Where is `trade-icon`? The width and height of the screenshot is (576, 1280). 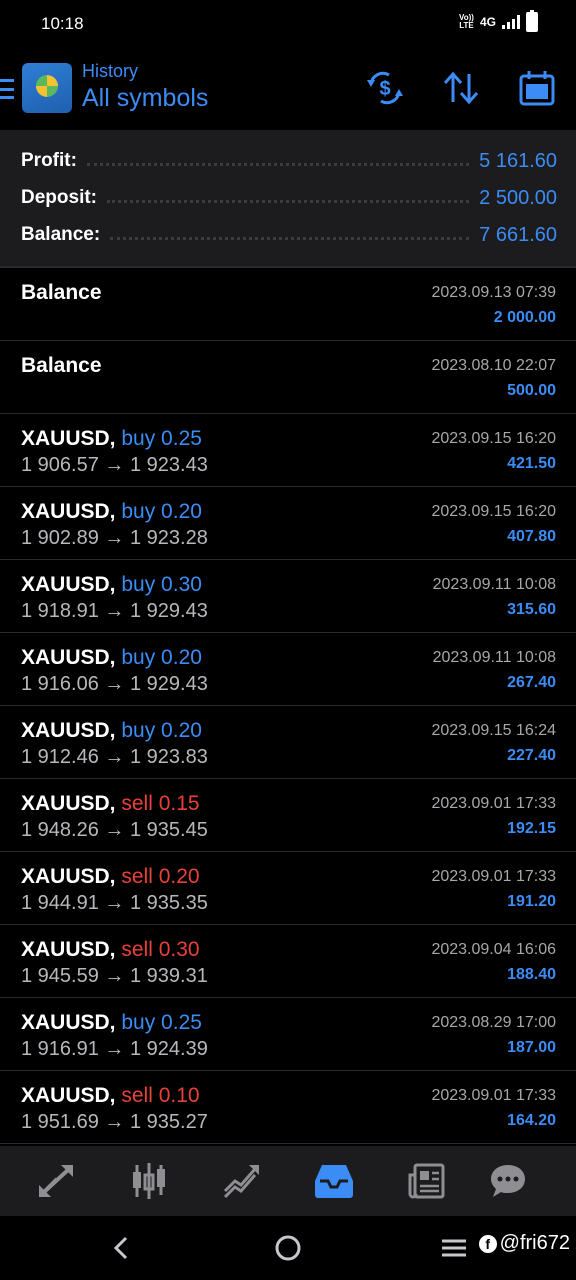 trade-icon is located at coordinates (241, 1182).